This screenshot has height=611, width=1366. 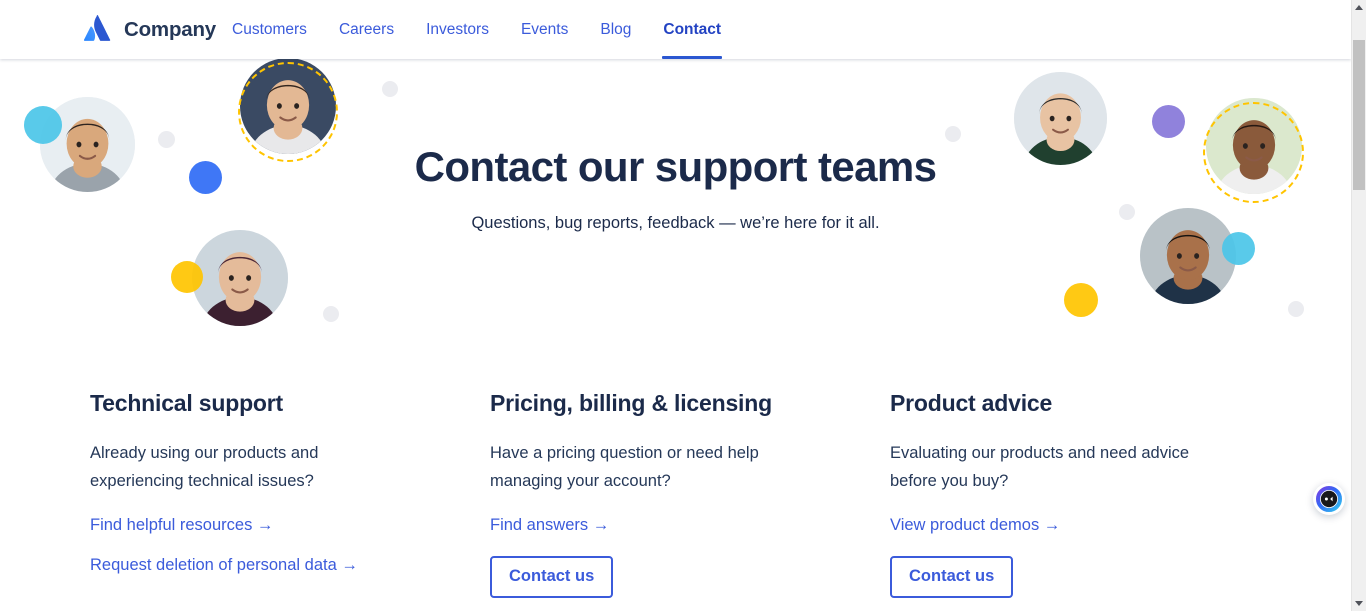 What do you see at coordinates (631, 403) in the screenshot?
I see `card-title: Pricing, billing & licensing` at bounding box center [631, 403].